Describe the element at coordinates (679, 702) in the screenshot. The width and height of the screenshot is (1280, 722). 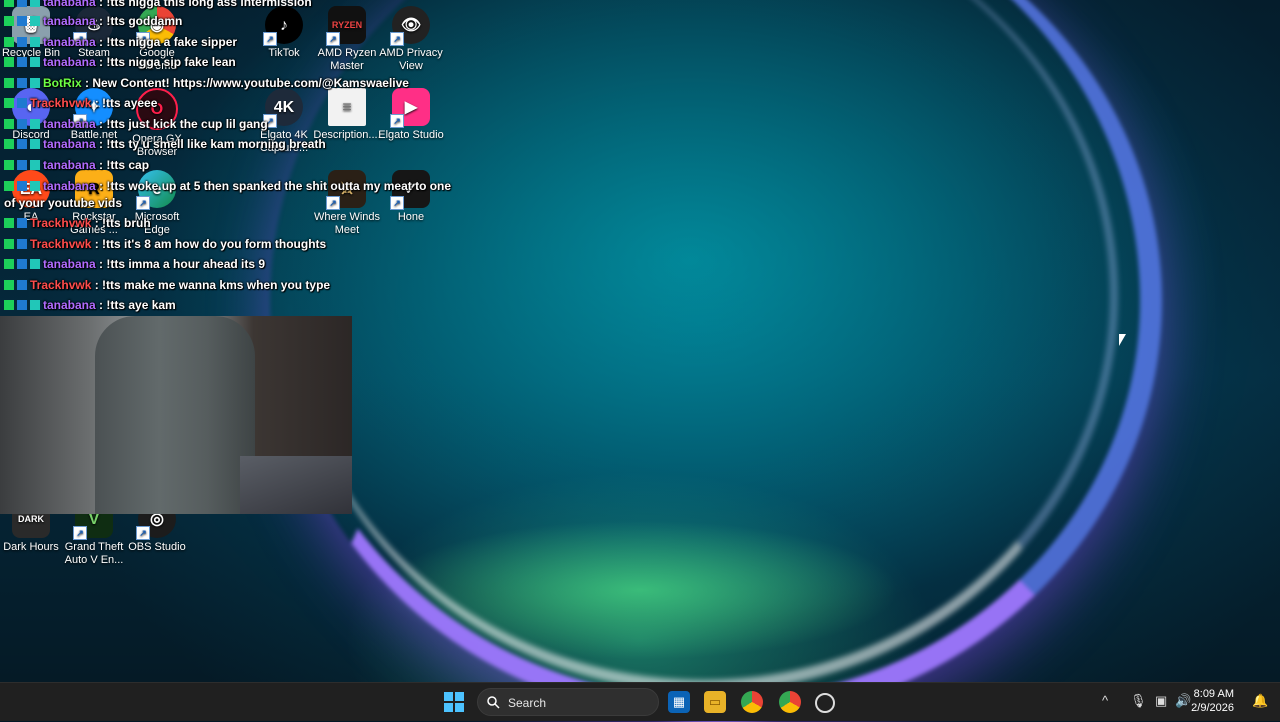
I see `microsoft-store-icon: ▦` at that location.